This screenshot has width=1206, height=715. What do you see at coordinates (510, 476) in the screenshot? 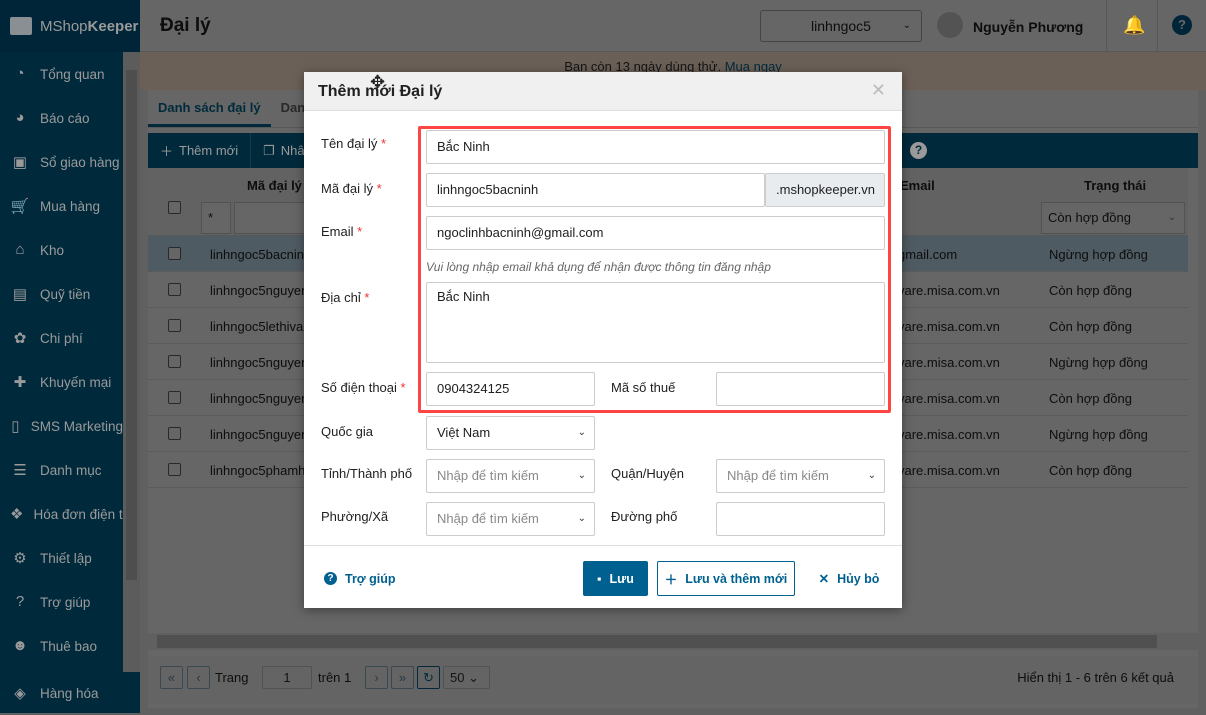
I see `province-select: Nhập để tìm kiếm ⌄` at bounding box center [510, 476].